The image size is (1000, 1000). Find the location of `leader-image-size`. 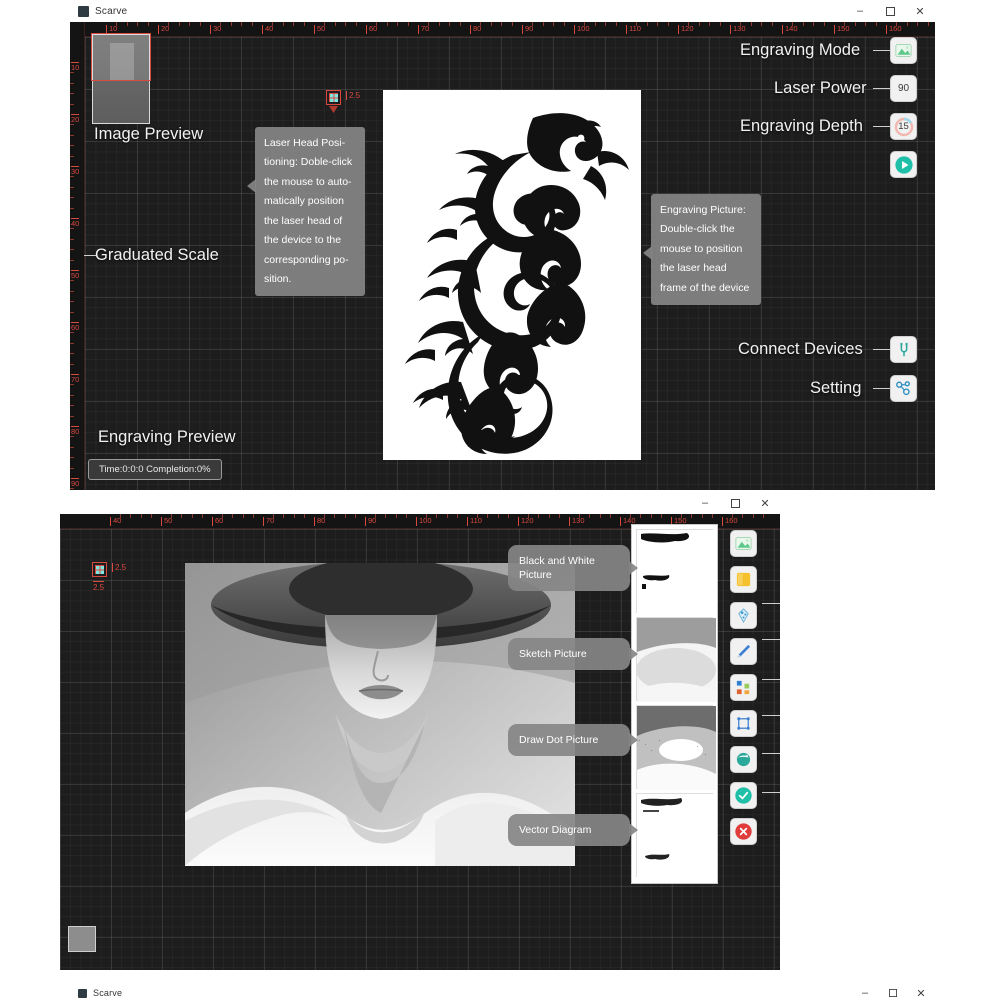

leader-image-size is located at coordinates (771, 603).